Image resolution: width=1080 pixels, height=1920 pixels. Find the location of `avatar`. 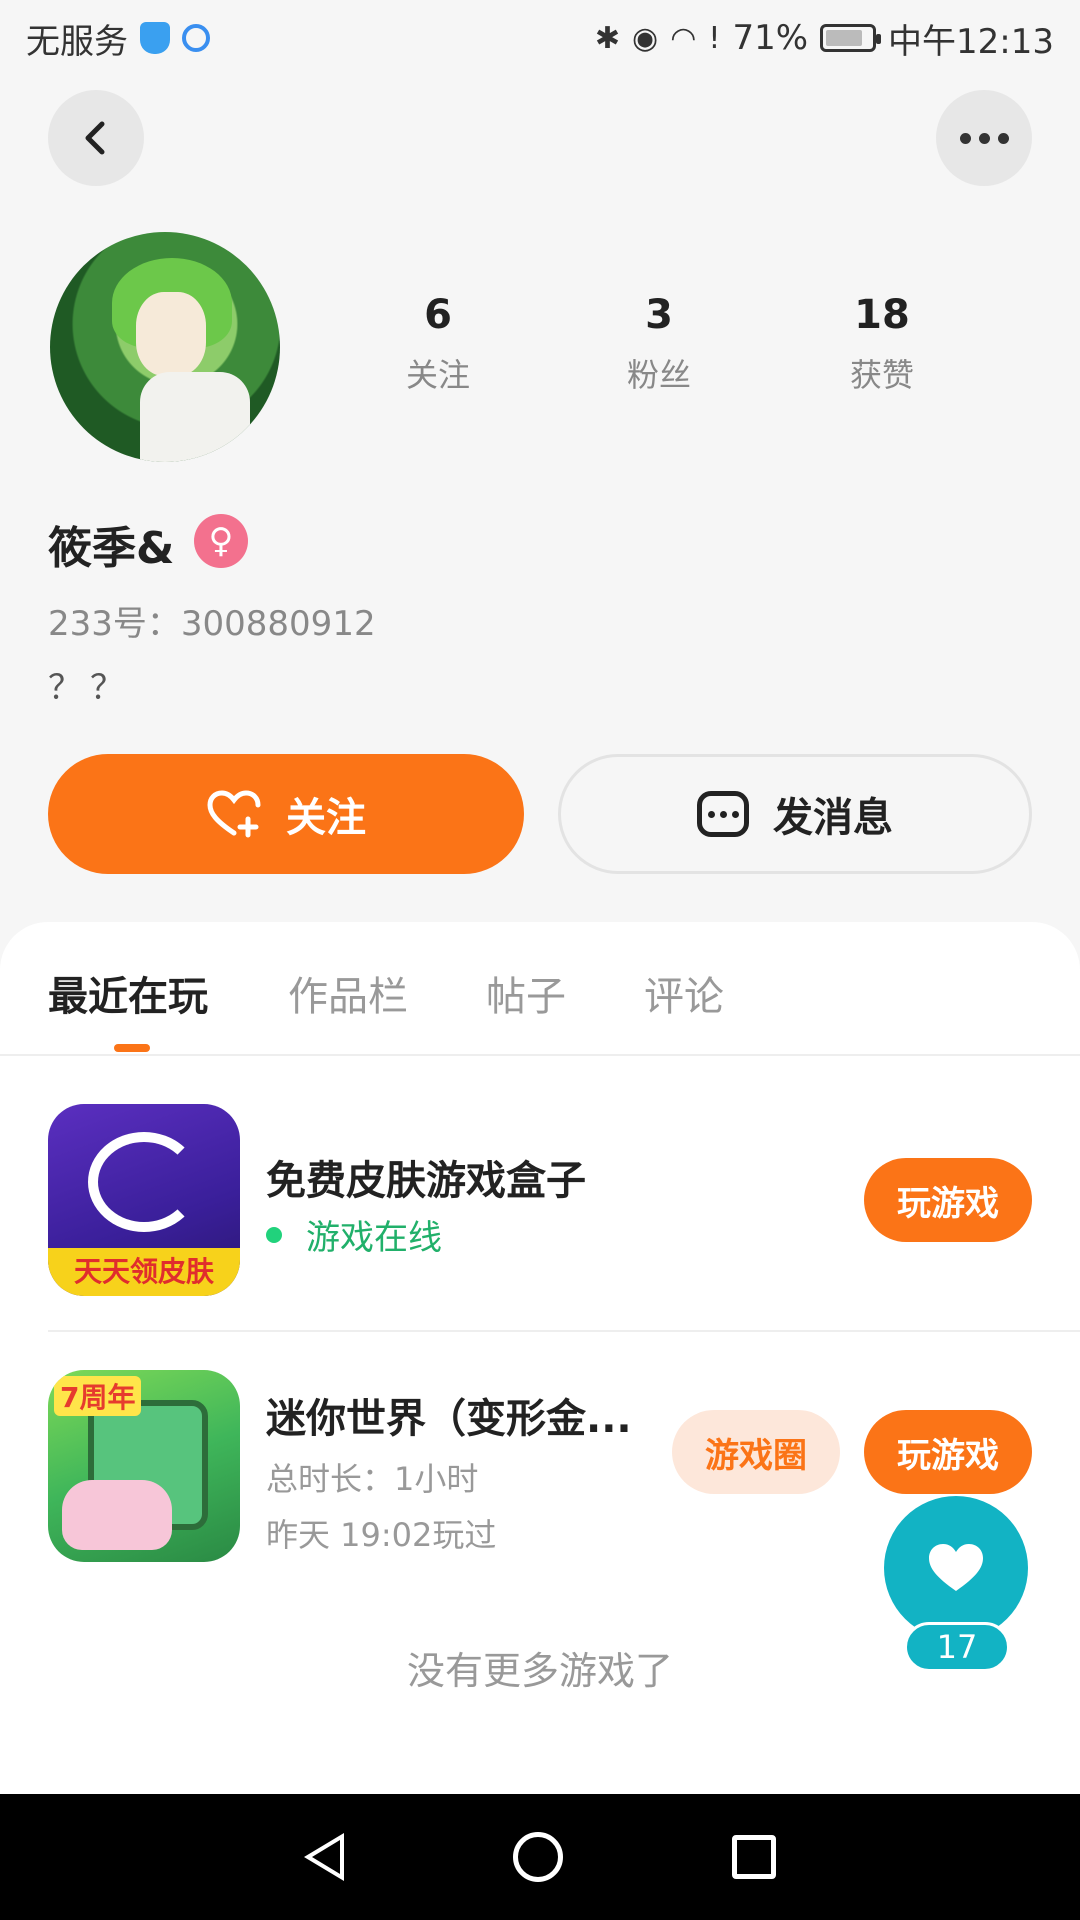

avatar is located at coordinates (165, 347).